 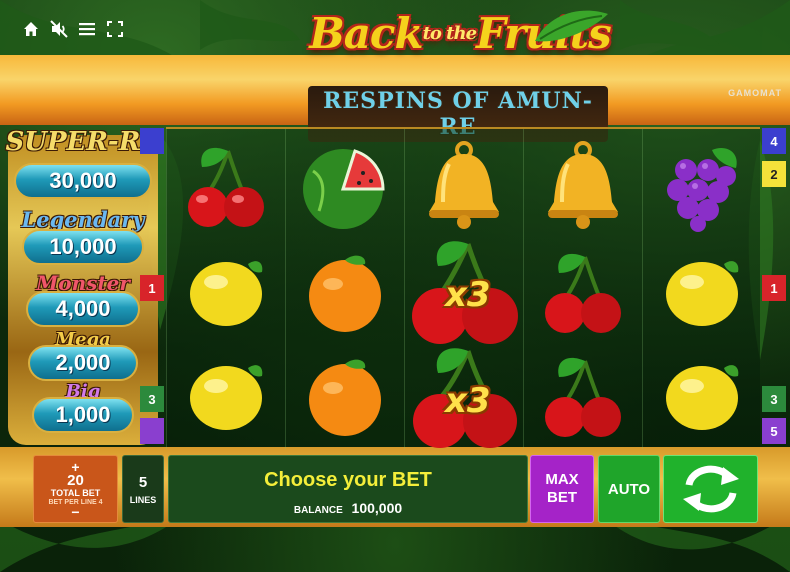 I want to click on message-panel: Choose your BET BALANCE 100,000, so click(x=348, y=489).